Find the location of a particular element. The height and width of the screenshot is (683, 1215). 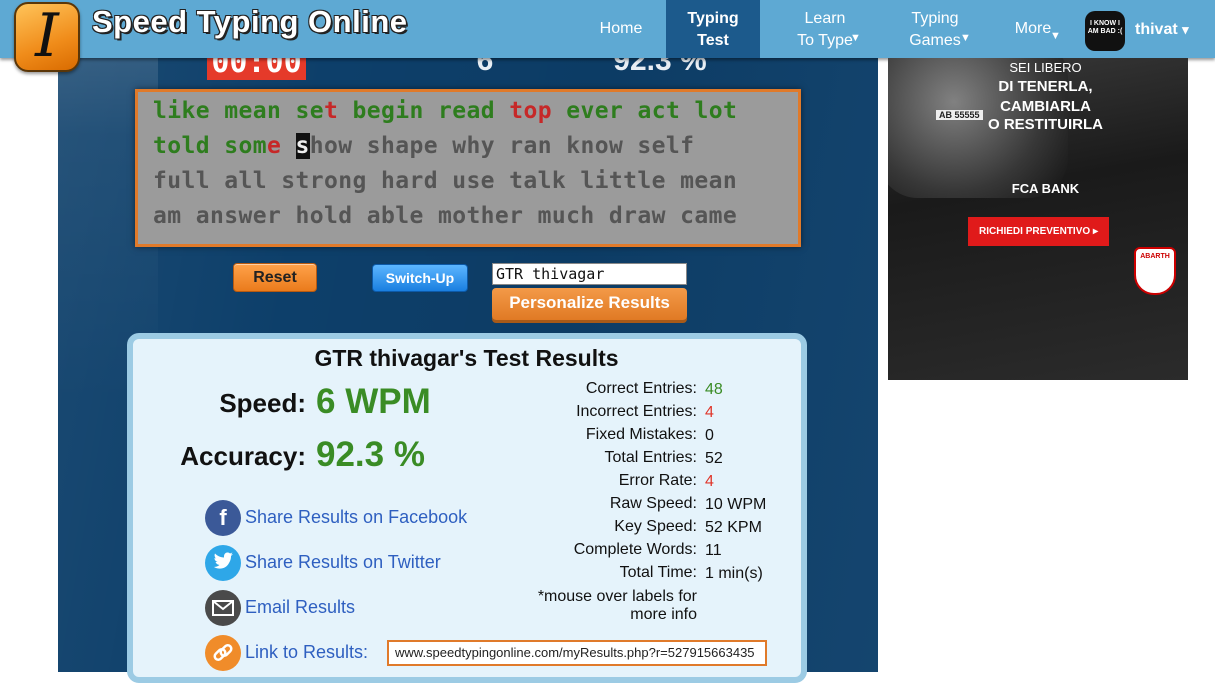

results-title: GTR thivagar's Test Results is located at coordinates (466, 358).